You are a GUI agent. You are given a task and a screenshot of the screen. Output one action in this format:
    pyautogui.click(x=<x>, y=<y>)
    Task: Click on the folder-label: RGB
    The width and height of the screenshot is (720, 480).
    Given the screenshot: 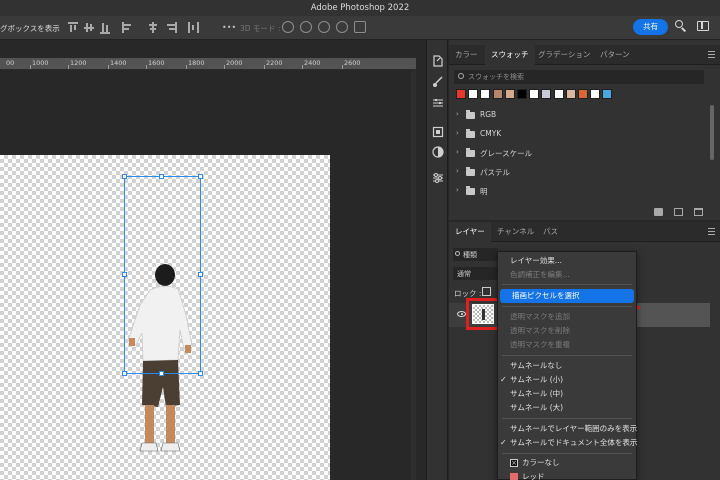 What is the action you would take?
    pyautogui.click(x=488, y=114)
    